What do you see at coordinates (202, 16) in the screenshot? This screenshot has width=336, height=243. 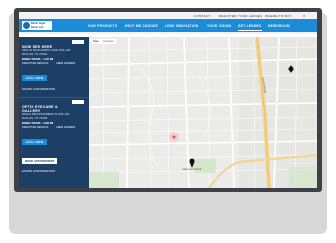 I see `topbar-contact-link: CONTACT` at bounding box center [202, 16].